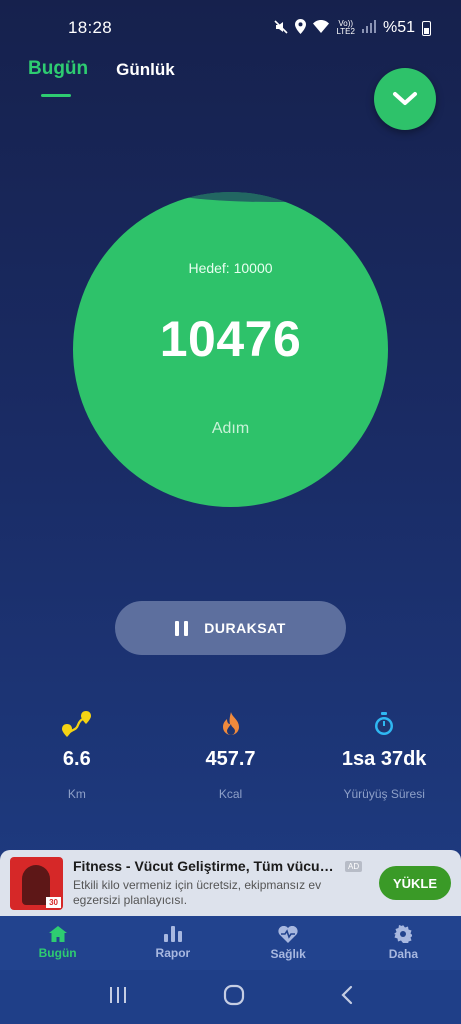 The width and height of the screenshot is (461, 1024). I want to click on ad-badge: AD, so click(354, 866).